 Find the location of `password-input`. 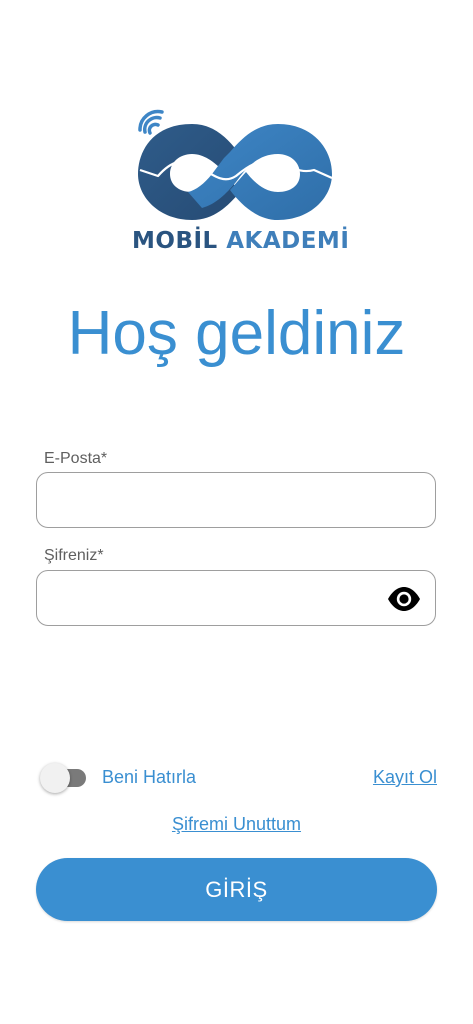

password-input is located at coordinates (216, 598).